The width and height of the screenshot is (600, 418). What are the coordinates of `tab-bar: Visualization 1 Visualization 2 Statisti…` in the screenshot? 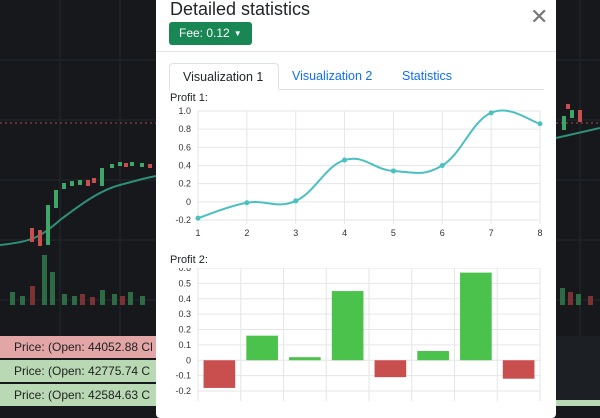 It's located at (356, 76).